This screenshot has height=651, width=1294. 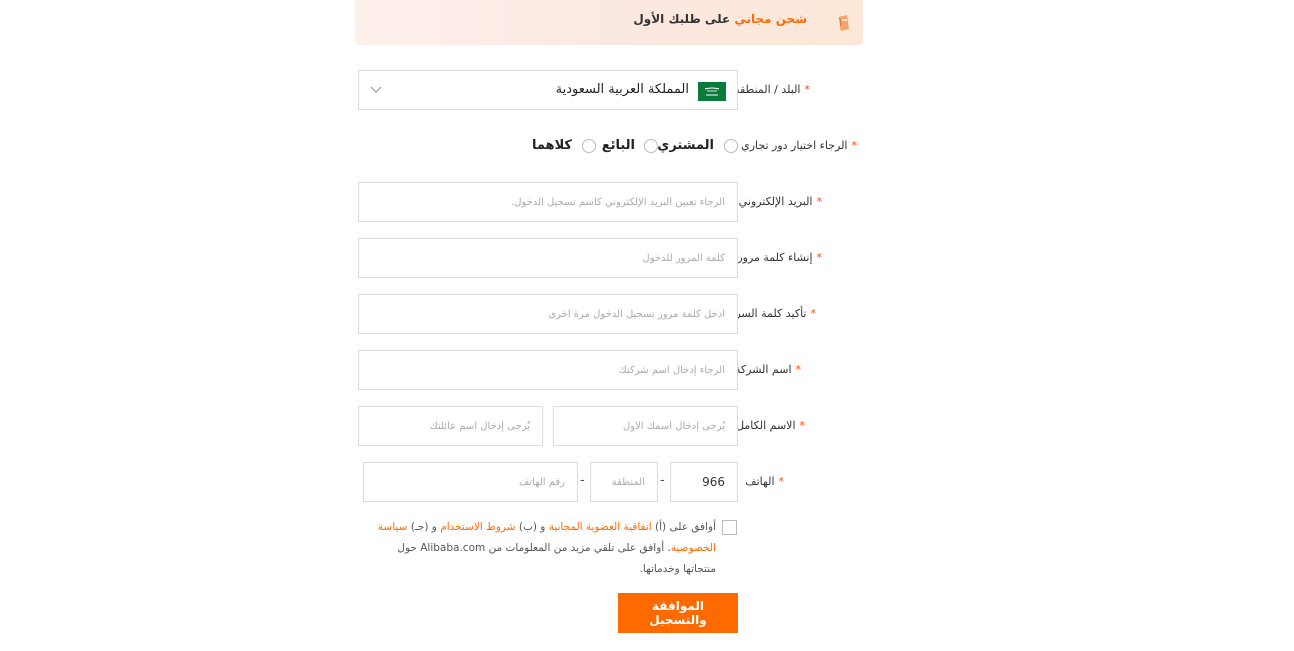 I want to click on area-code-input, so click(x=624, y=482).